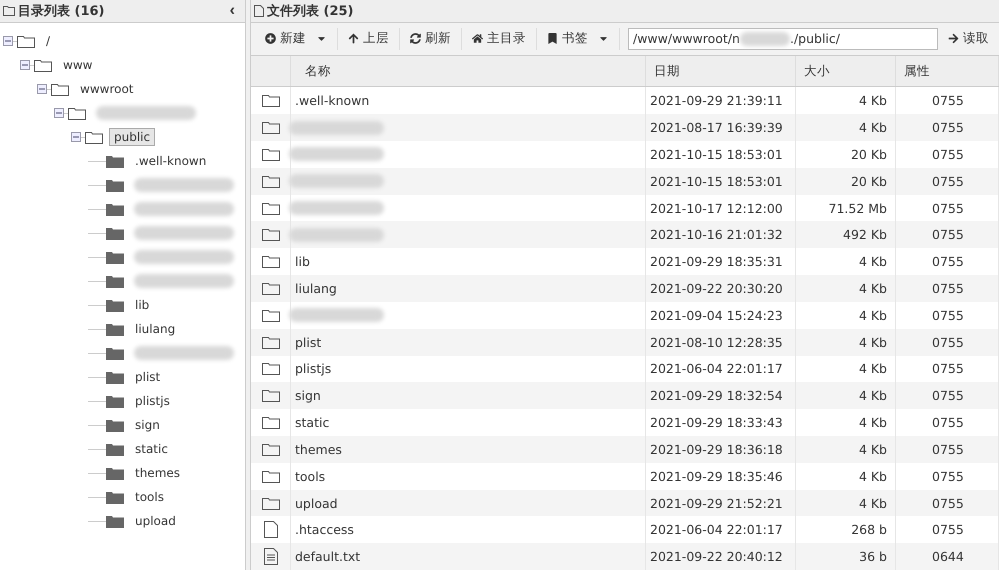  Describe the element at coordinates (578, 39) in the screenshot. I see `toolbar-button: 书签` at that location.